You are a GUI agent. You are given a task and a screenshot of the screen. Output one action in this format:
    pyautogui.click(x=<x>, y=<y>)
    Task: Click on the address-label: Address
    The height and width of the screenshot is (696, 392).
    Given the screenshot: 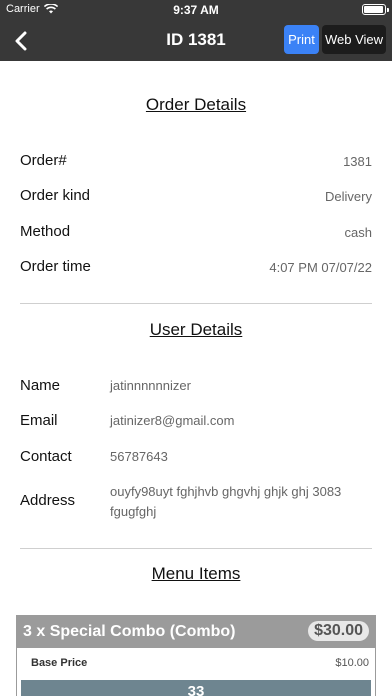 What is the action you would take?
    pyautogui.click(x=48, y=500)
    